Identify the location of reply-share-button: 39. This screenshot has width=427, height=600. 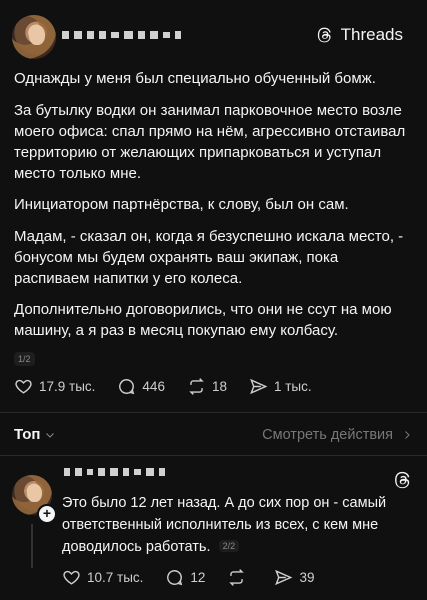
(294, 577).